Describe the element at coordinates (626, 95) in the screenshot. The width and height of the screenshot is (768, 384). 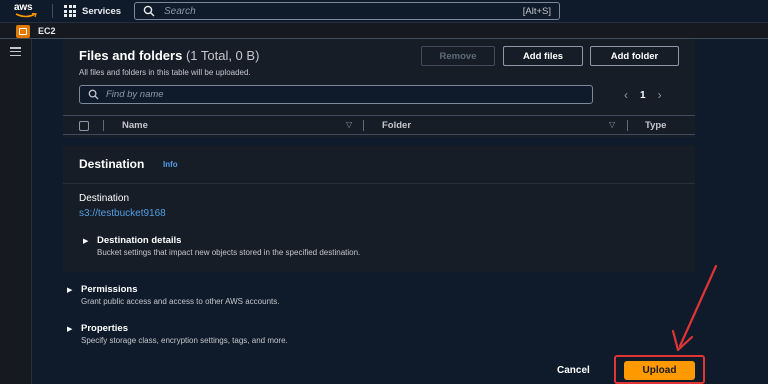
I see `chevron-left-icon: ‹` at that location.